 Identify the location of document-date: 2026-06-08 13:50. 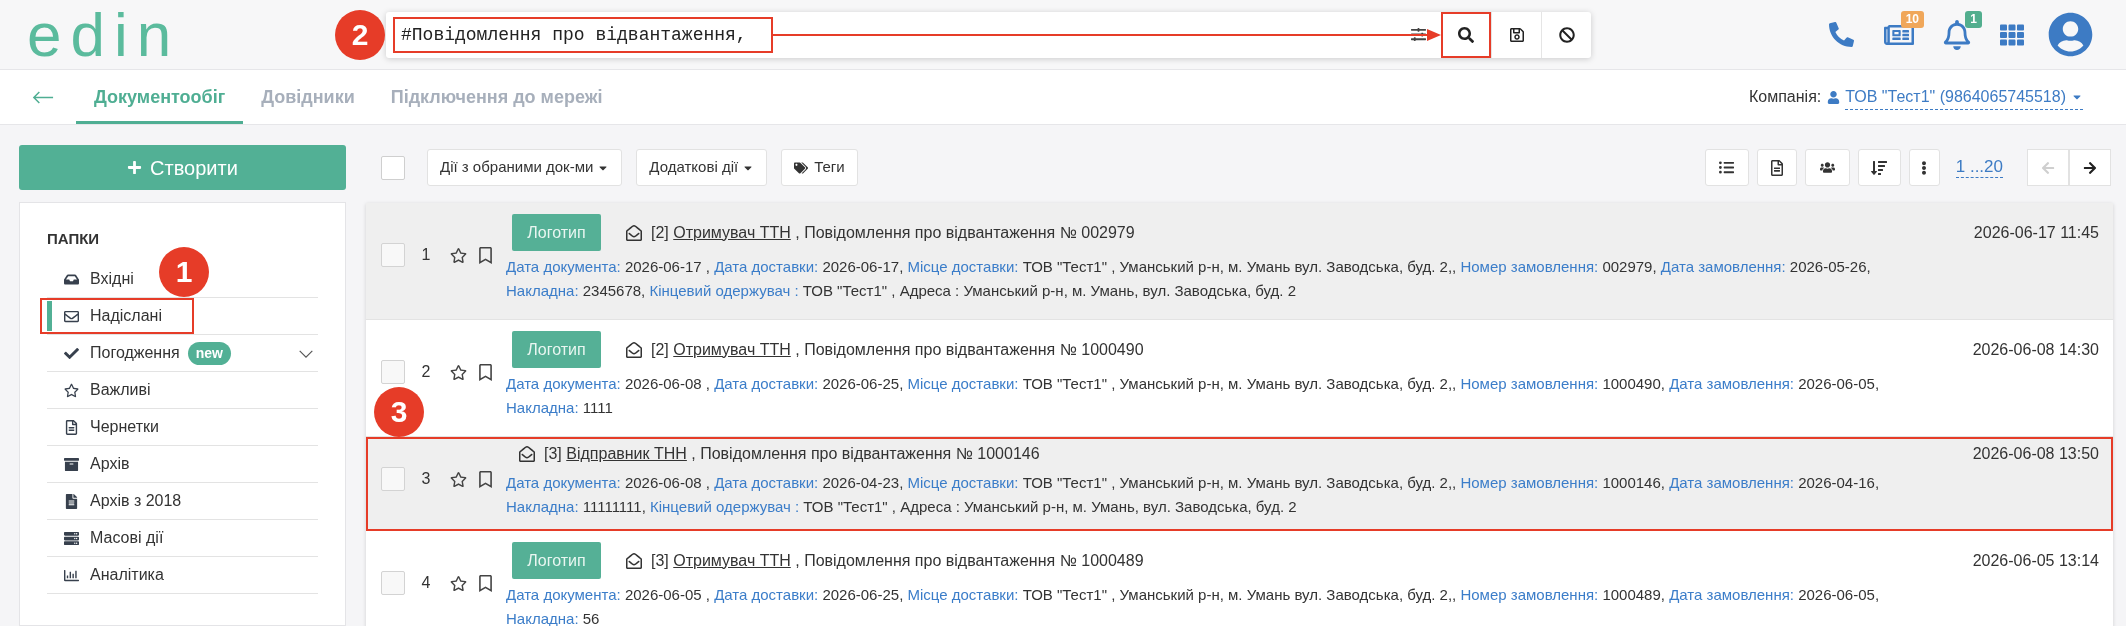
(2035, 454).